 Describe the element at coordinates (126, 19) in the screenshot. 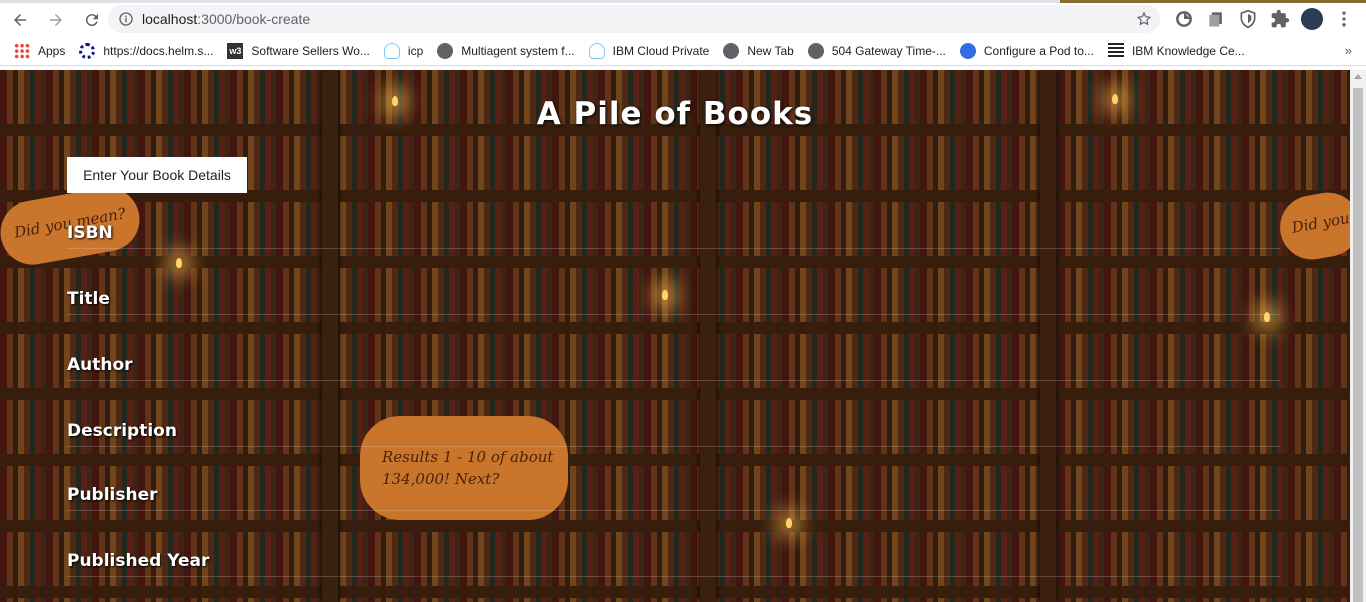

I see `info-icon` at that location.